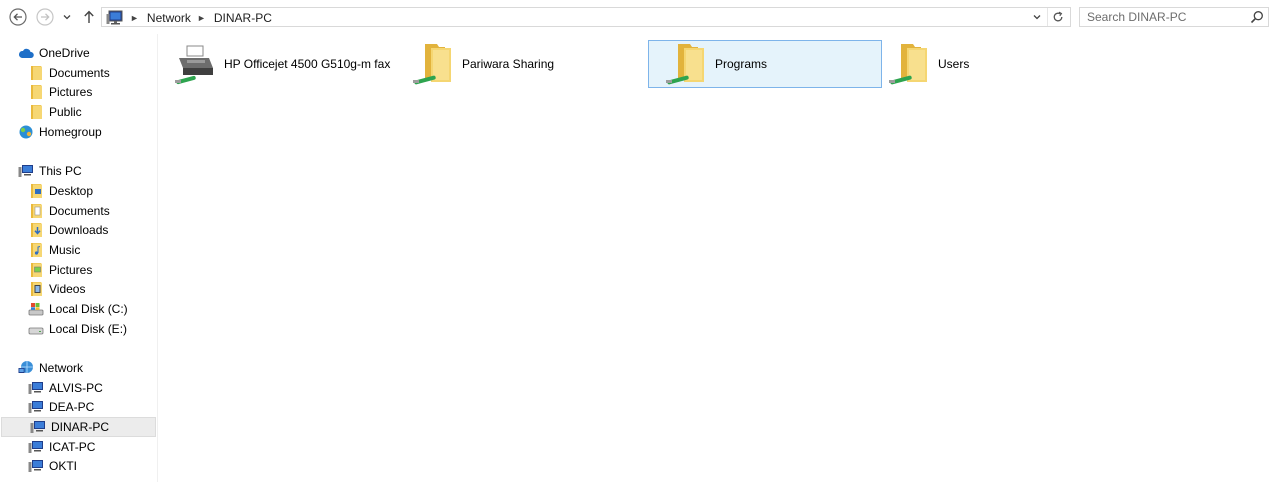 Image resolution: width=1280 pixels, height=482 pixels. Describe the element at coordinates (197, 64) in the screenshot. I see `network-printer-icon` at that location.